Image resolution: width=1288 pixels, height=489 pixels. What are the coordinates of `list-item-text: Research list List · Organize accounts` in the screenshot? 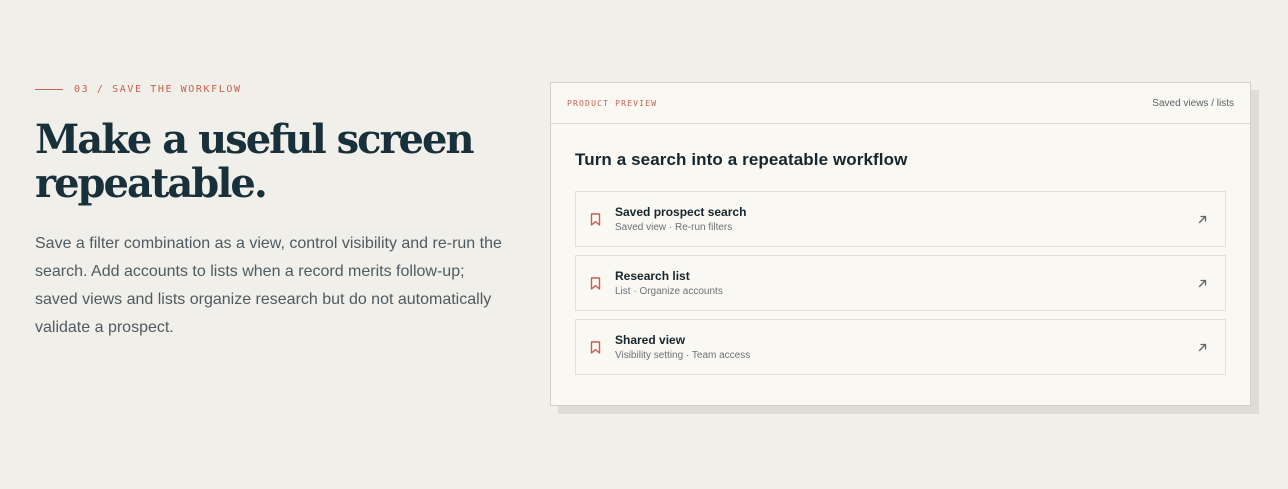 It's located at (906, 283).